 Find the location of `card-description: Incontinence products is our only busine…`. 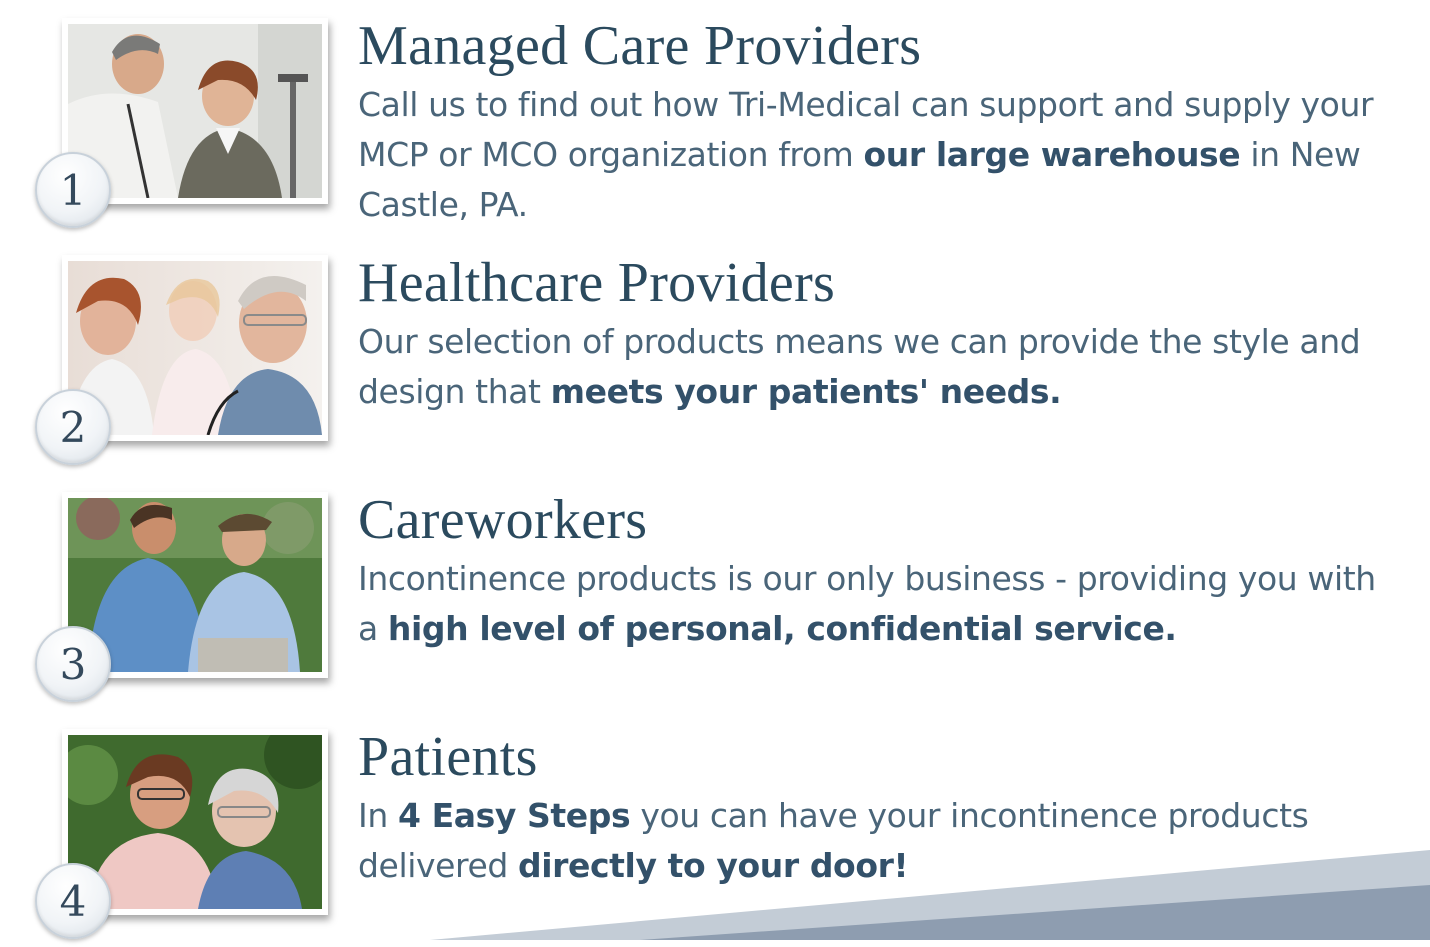

card-description: Incontinence products is our only busine… is located at coordinates (867, 603).